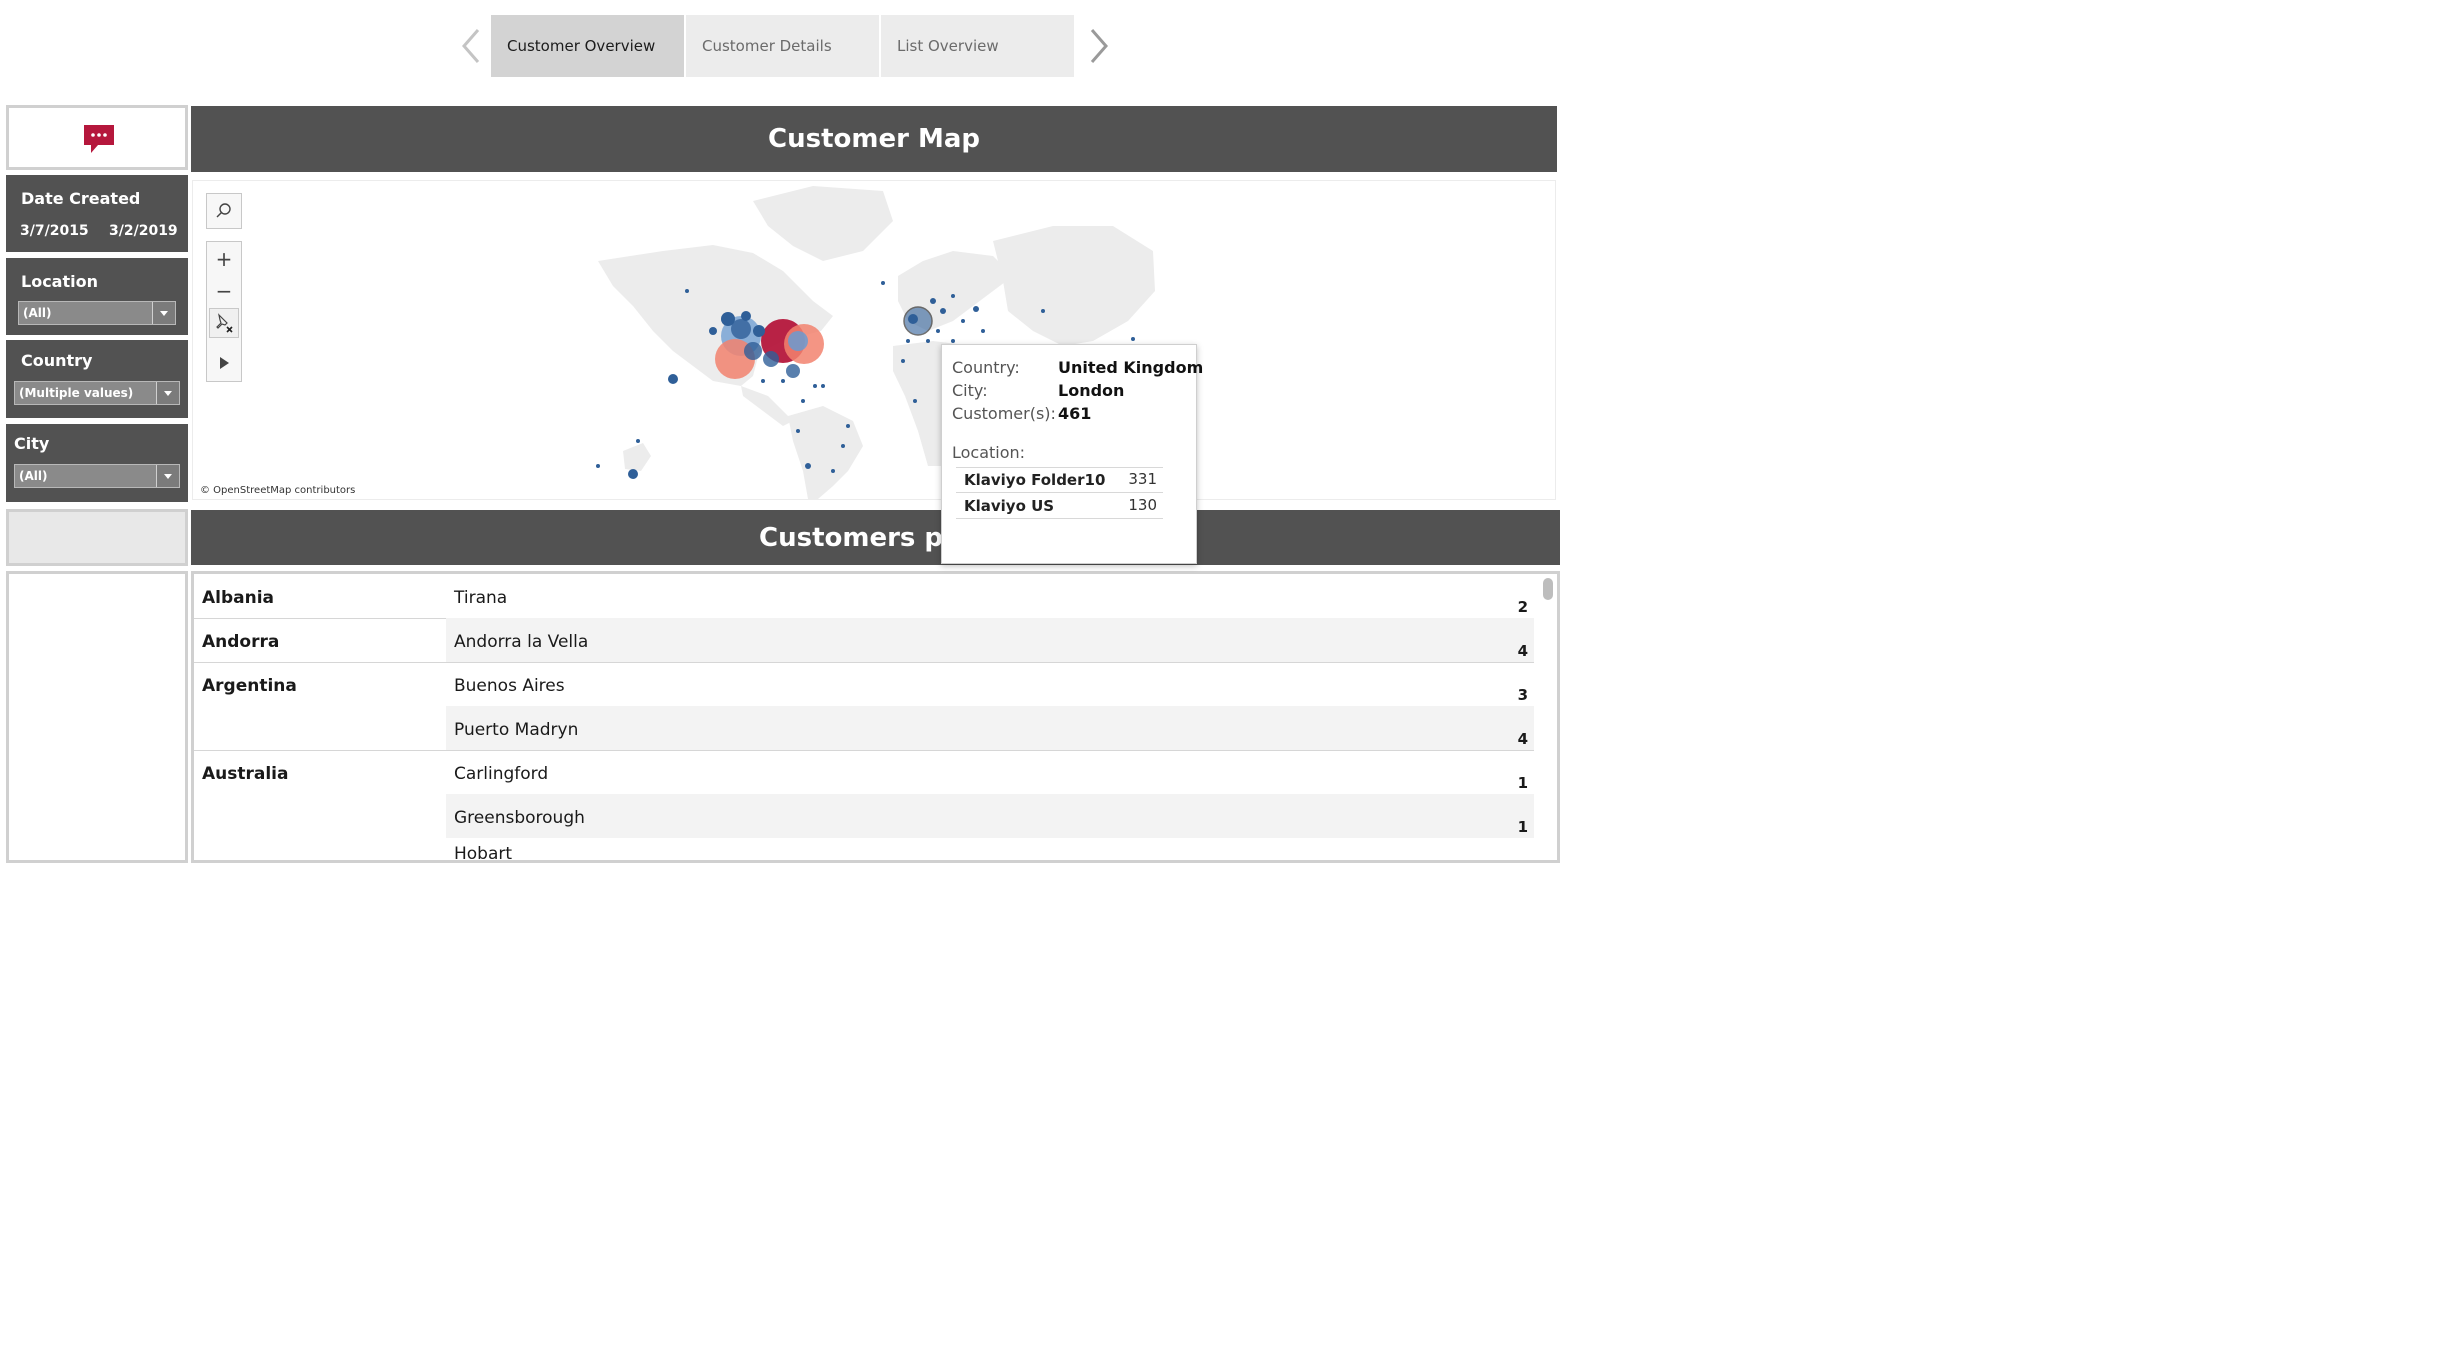 This screenshot has height=1362, width=2440. I want to click on tab-customer-overview: Customer Overview, so click(587, 46).